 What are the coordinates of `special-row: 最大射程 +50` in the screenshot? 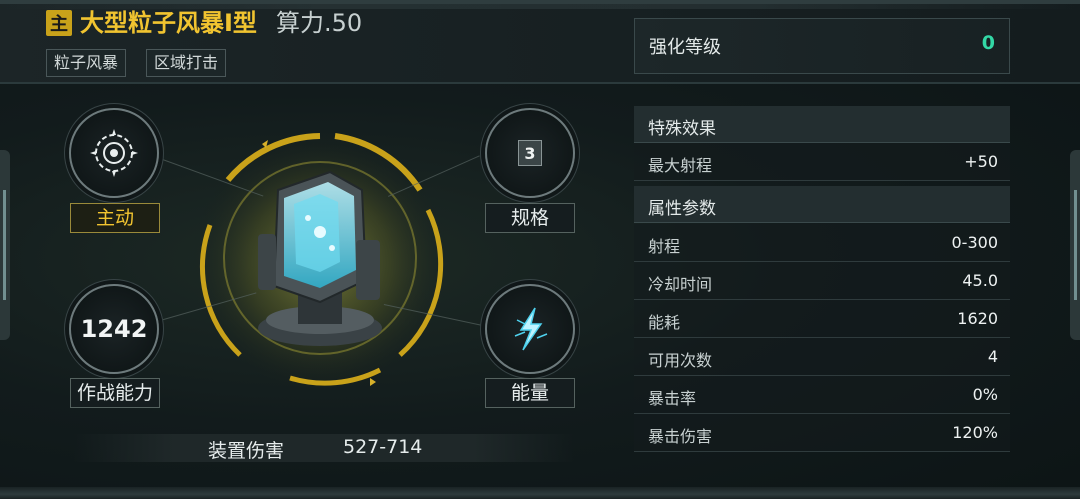 It's located at (822, 162).